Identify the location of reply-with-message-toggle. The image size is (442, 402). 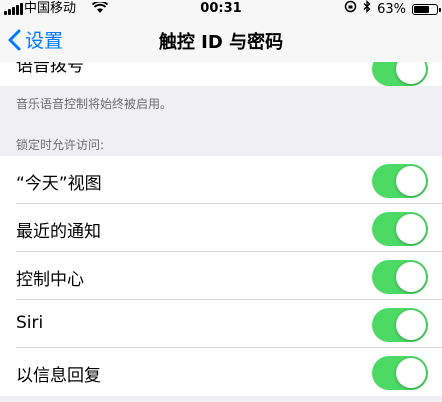
(400, 373).